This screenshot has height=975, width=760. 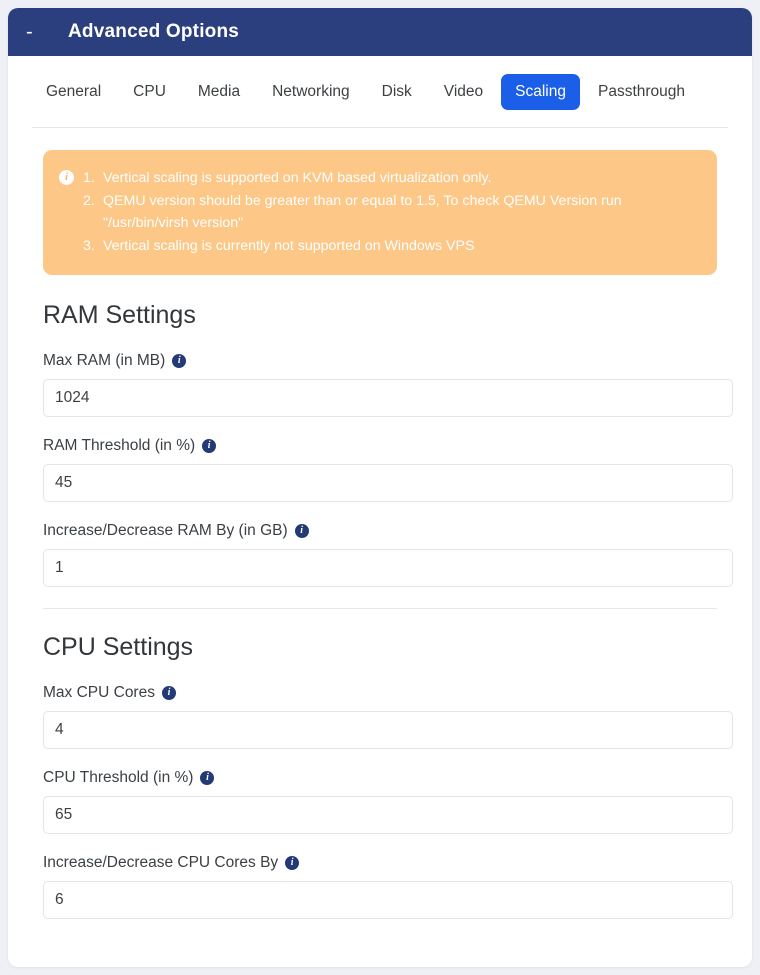 What do you see at coordinates (463, 92) in the screenshot?
I see `tab-video: Video` at bounding box center [463, 92].